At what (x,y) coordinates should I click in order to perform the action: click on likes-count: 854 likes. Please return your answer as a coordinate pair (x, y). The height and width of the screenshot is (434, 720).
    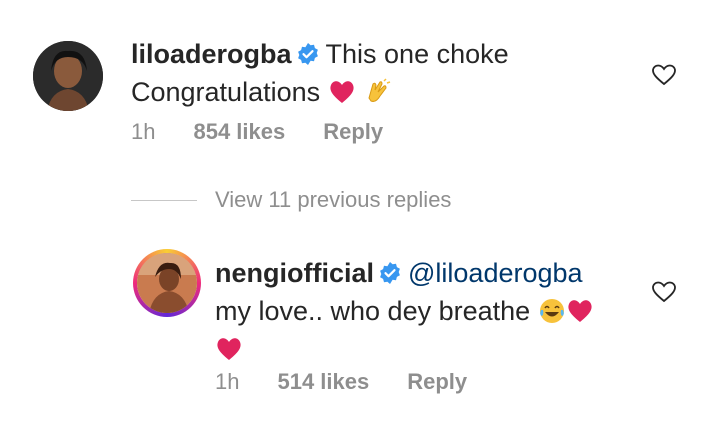
    Looking at the image, I should click on (239, 131).